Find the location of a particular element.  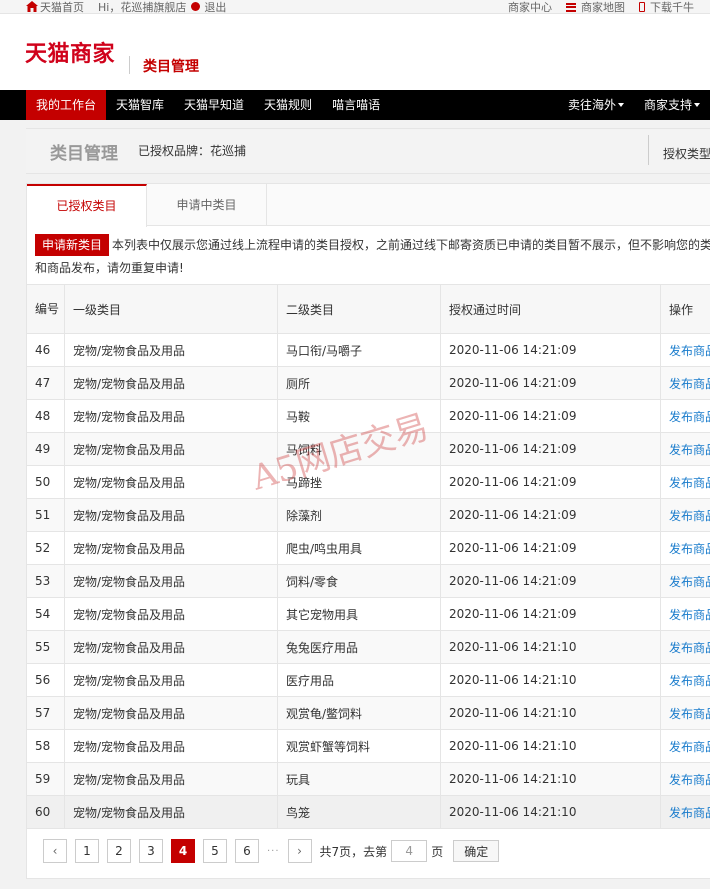

table-row: 59宠物/宠物食品及用品玩具2020-11-06 14:21:10发布商品 is located at coordinates (368, 779).